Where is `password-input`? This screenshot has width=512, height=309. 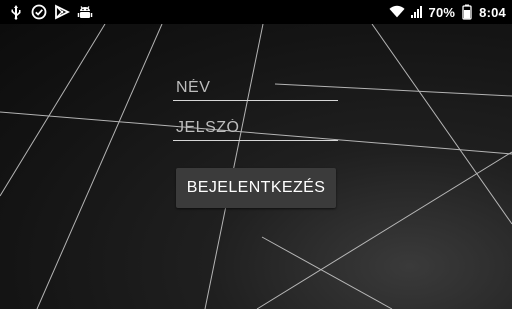
password-input is located at coordinates (255, 128).